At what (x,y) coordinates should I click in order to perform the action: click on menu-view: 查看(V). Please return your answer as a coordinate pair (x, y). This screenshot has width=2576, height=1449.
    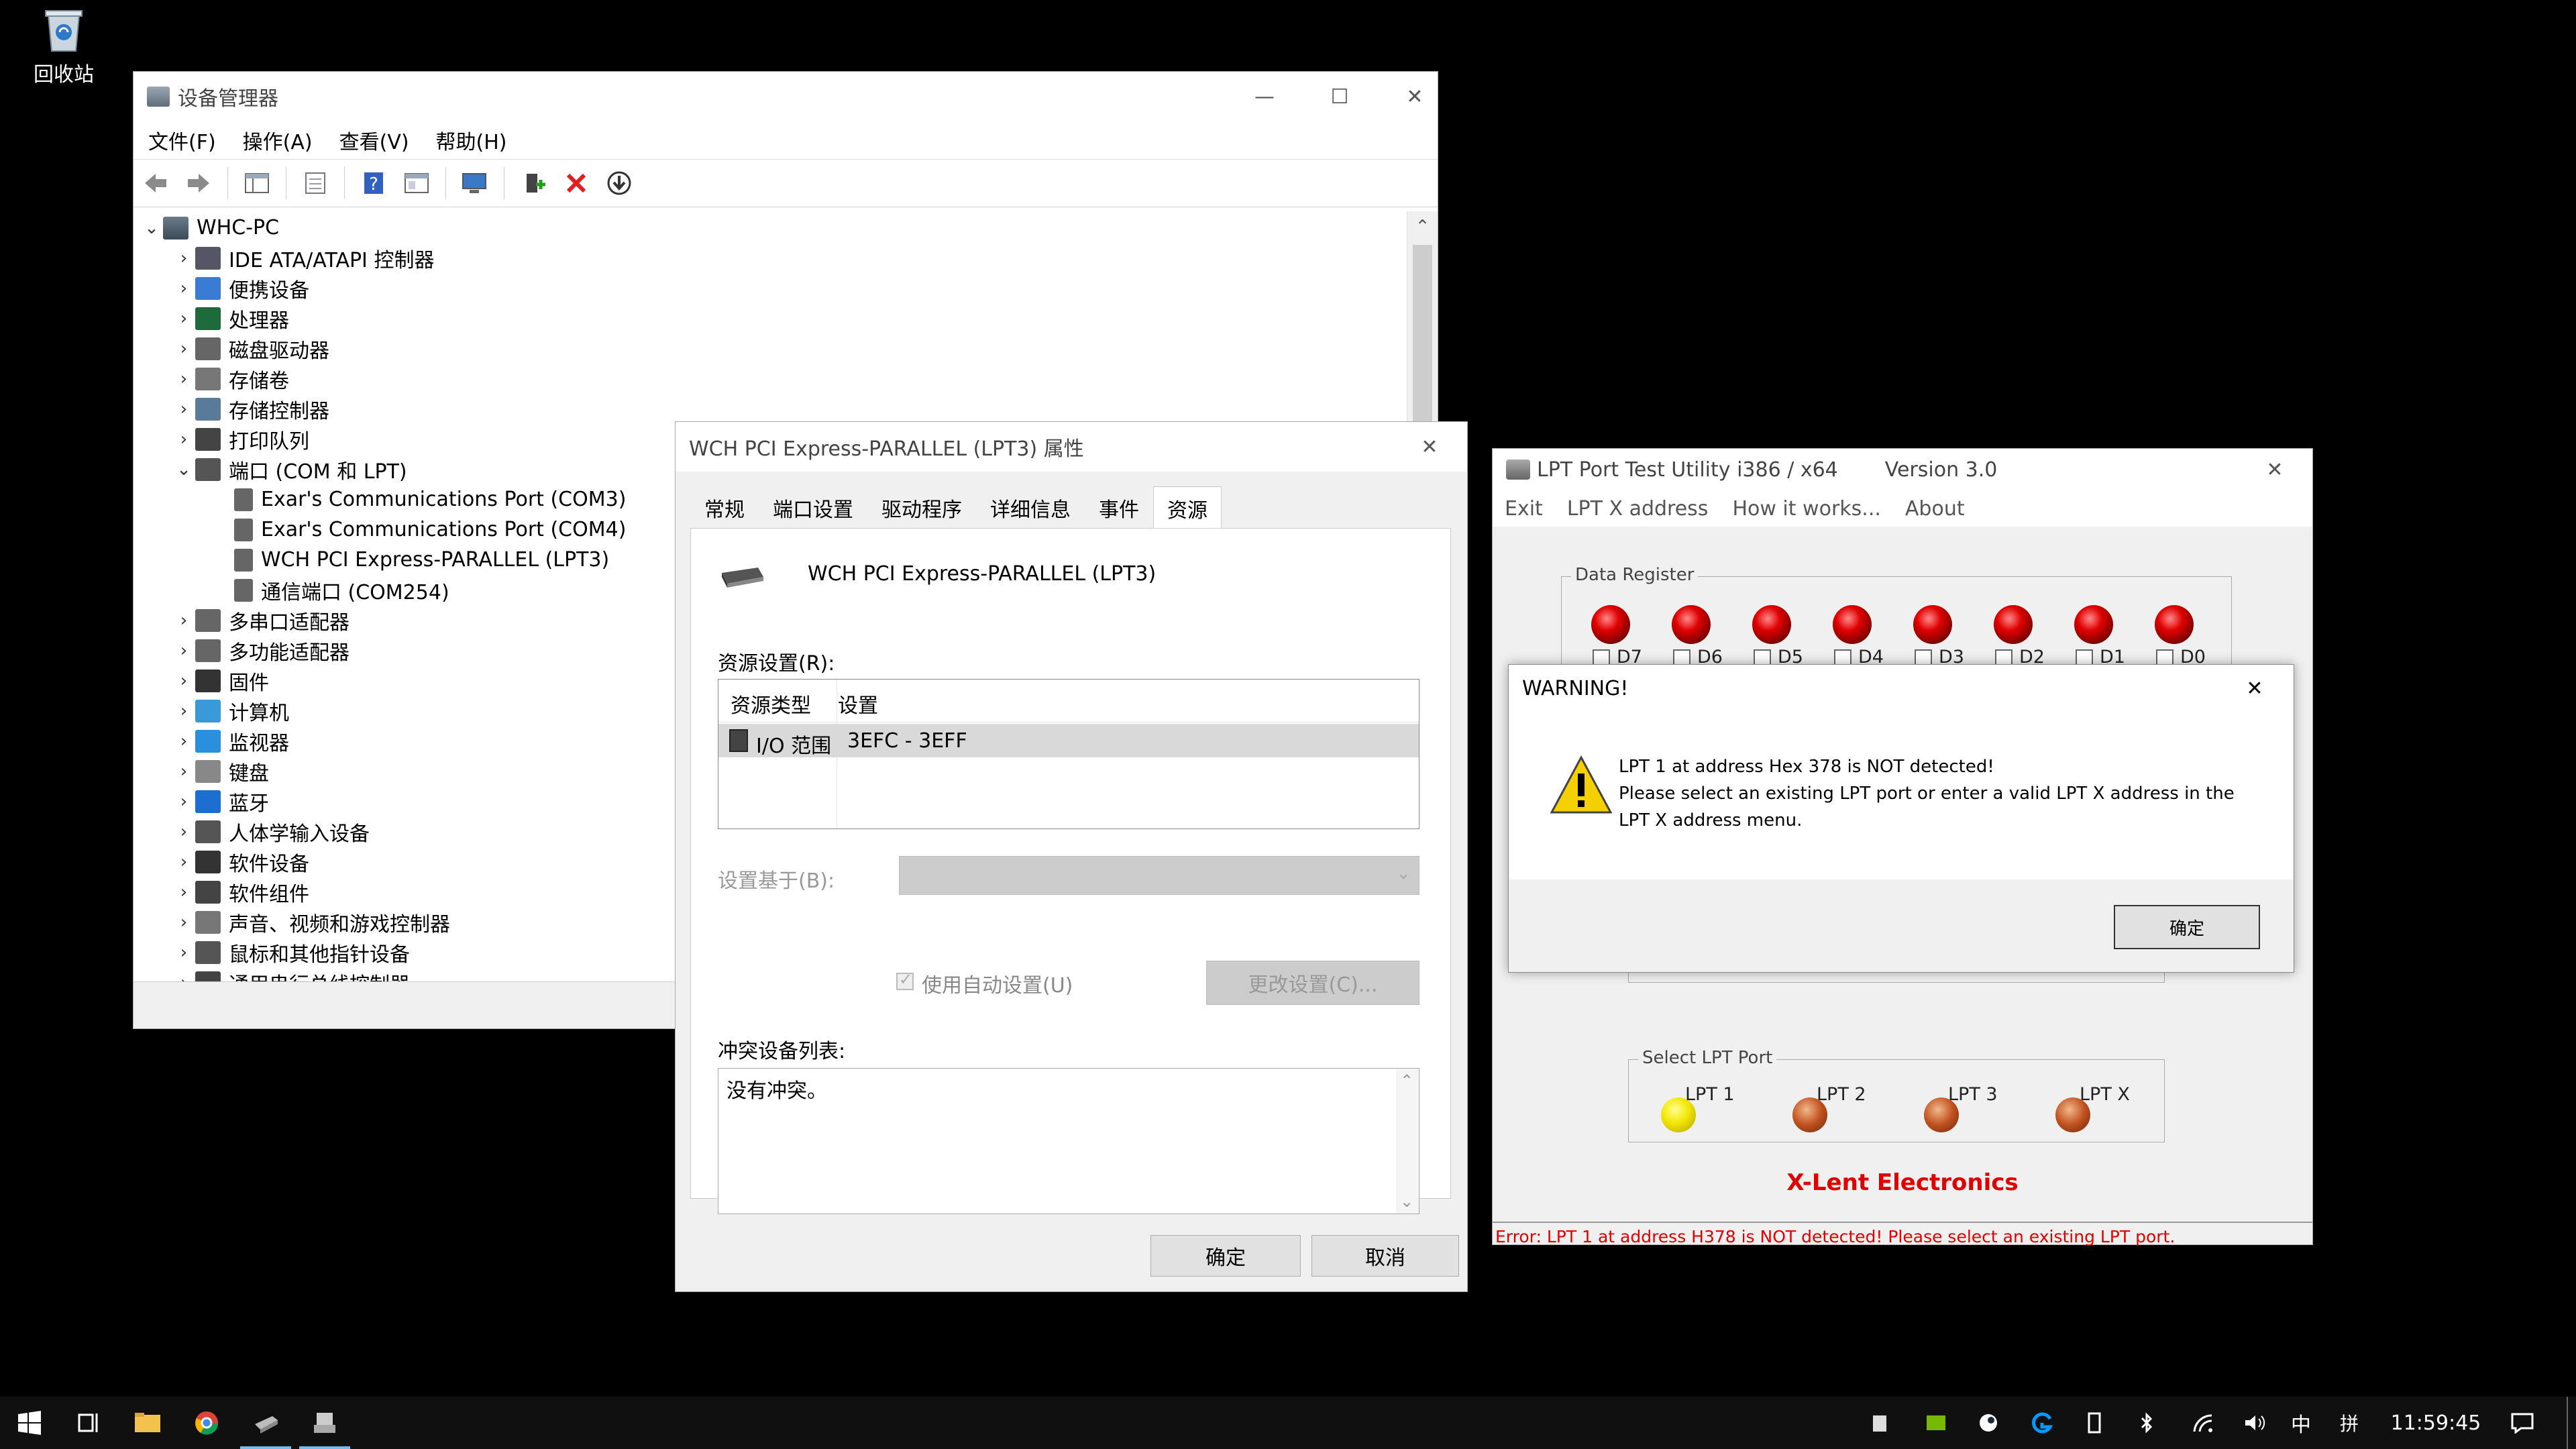
    Looking at the image, I should click on (374, 140).